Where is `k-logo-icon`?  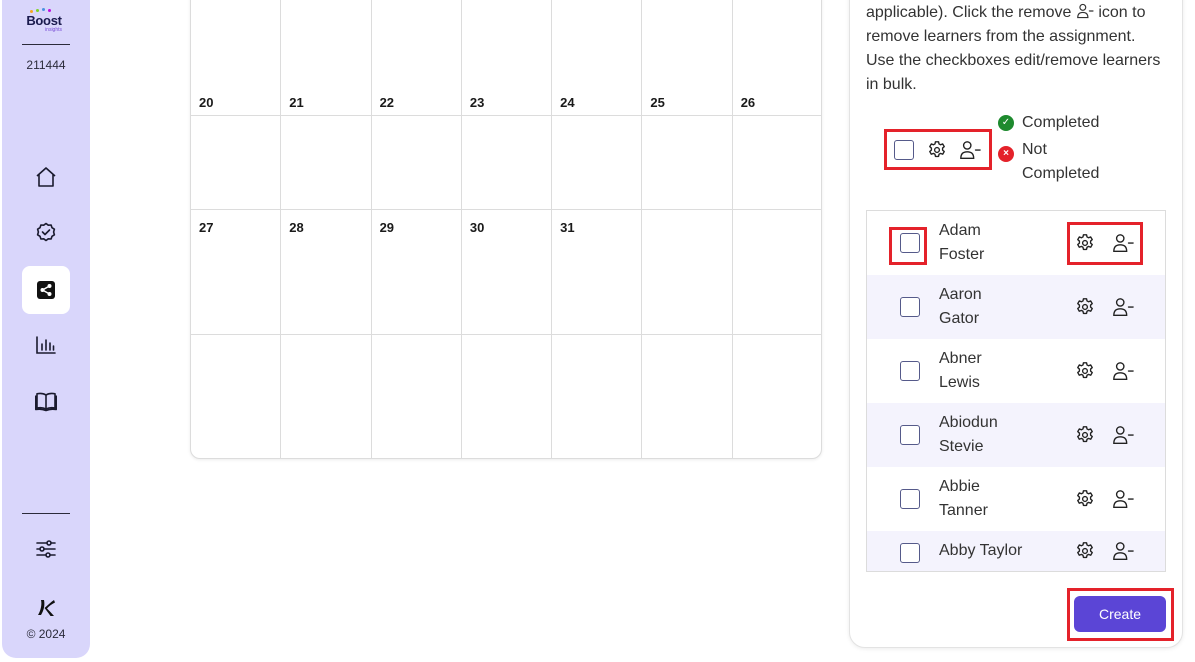 k-logo-icon is located at coordinates (46, 608).